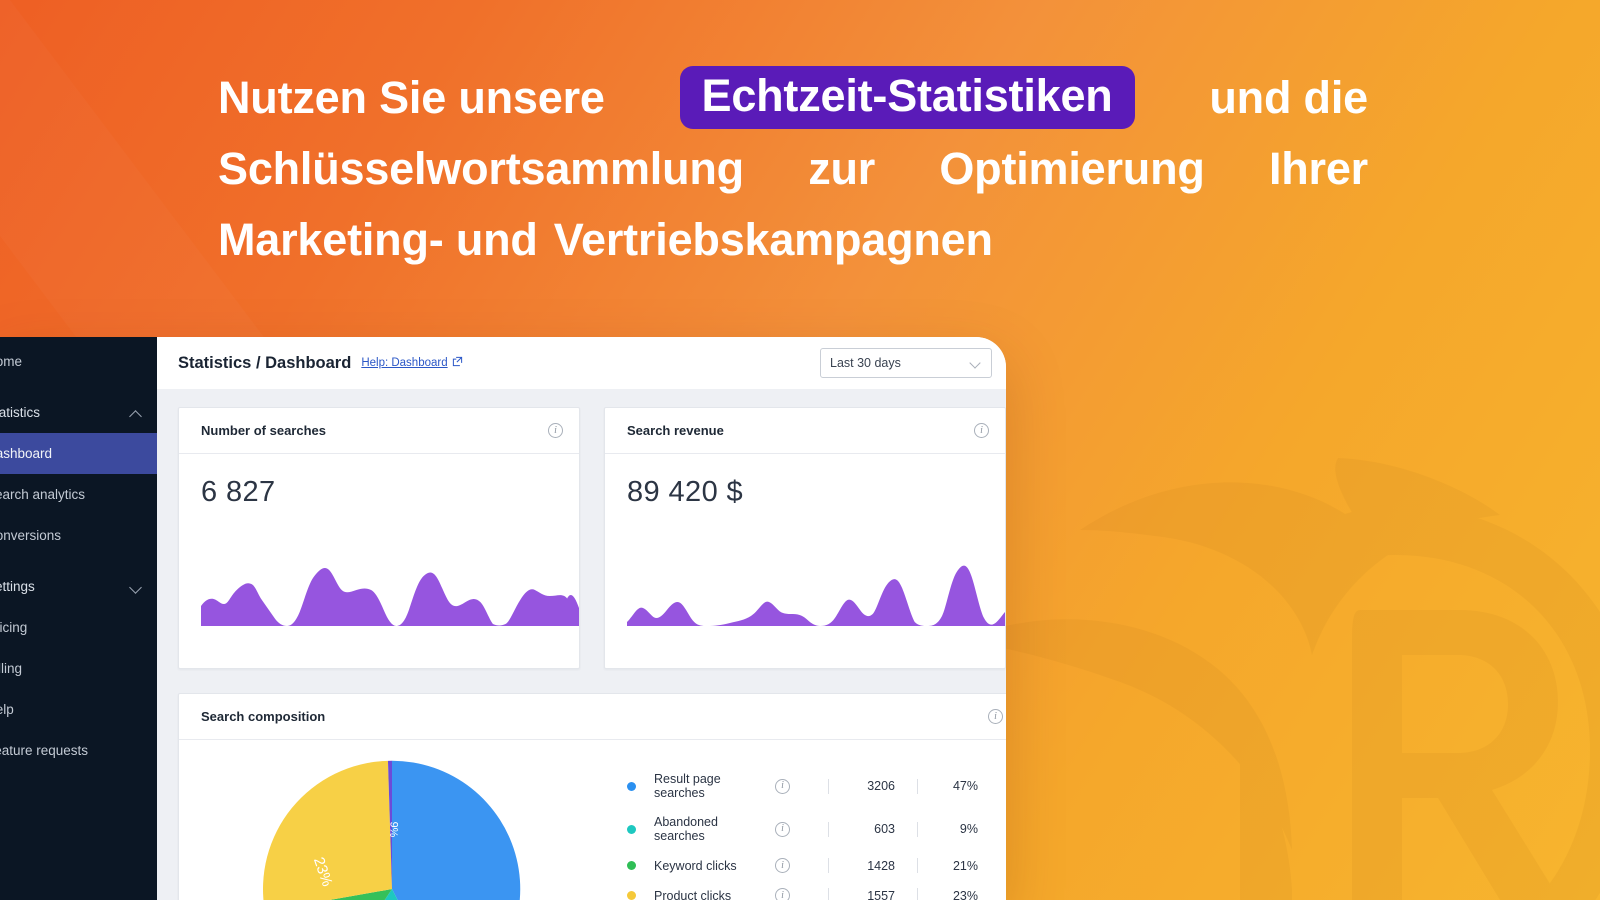 The image size is (1600, 900). Describe the element at coordinates (7, 709) in the screenshot. I see `sidebar-item-label: Help` at that location.